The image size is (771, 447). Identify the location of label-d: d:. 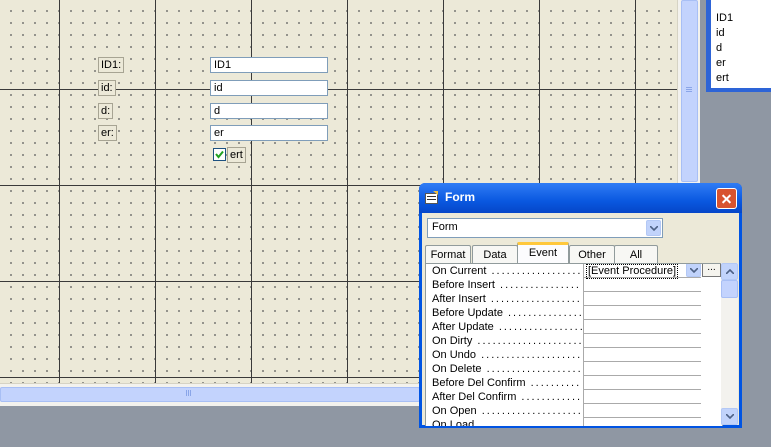
(106, 111).